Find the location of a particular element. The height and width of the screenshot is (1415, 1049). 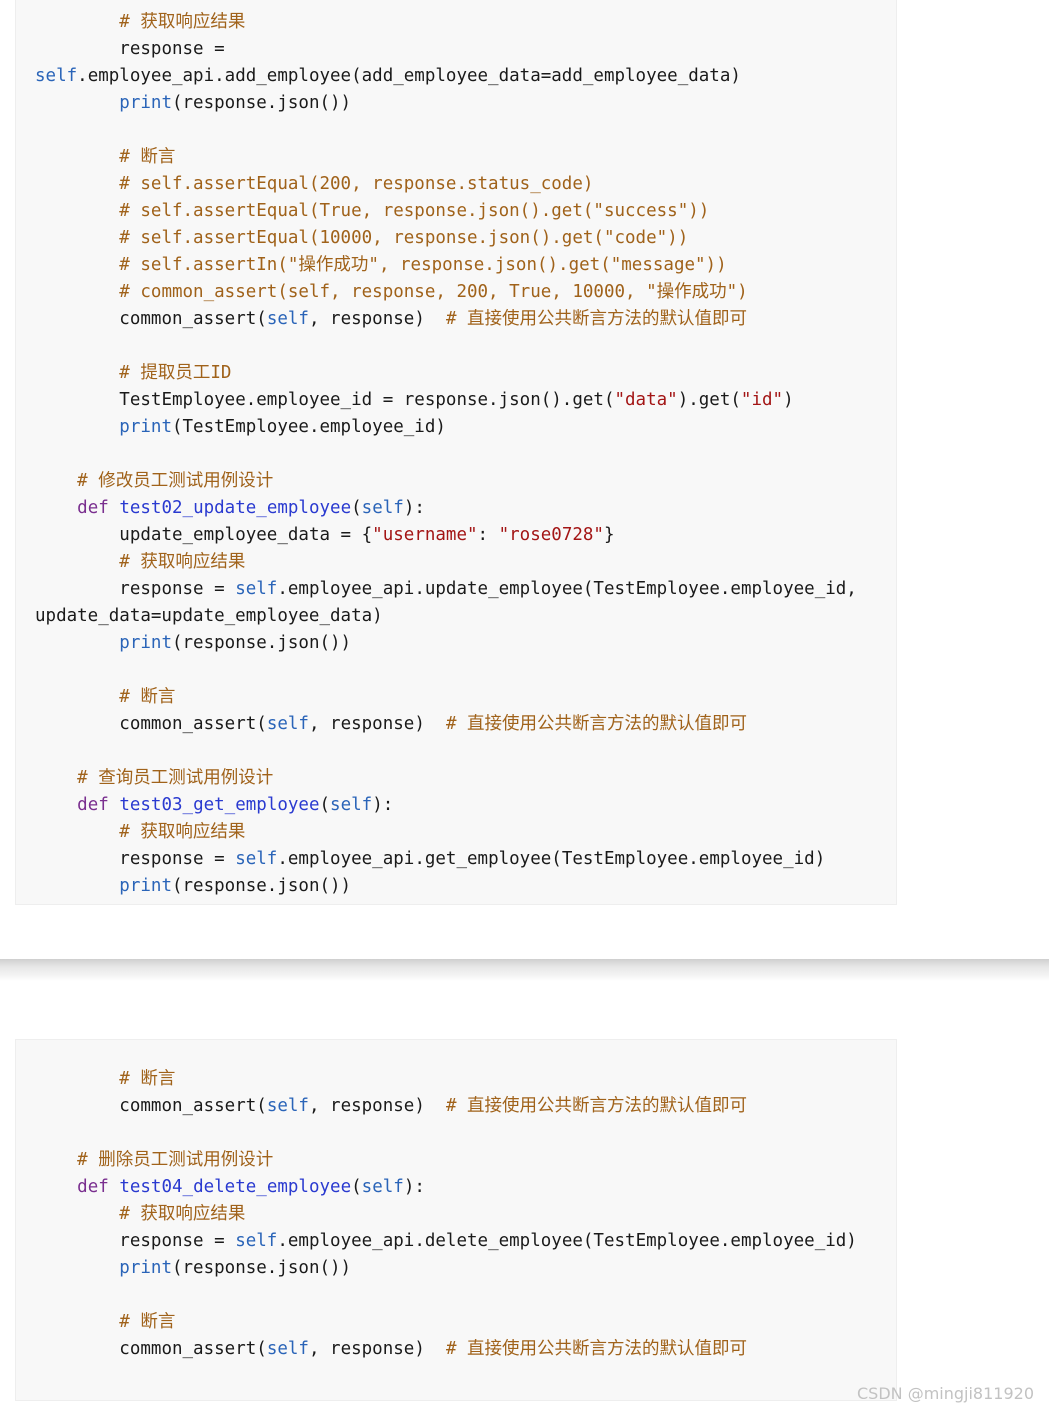

code-token: "data" is located at coordinates (646, 400).